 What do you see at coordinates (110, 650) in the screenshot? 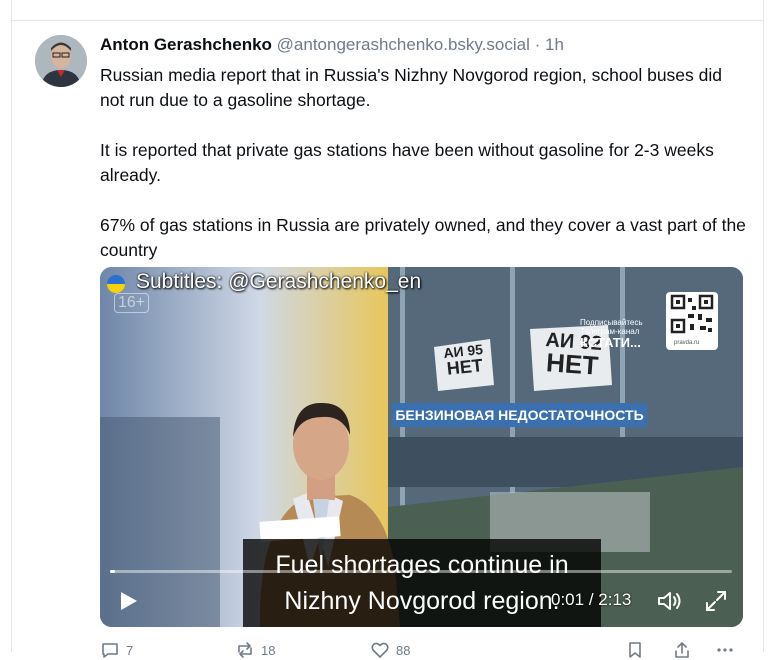
I see `reply-icon` at bounding box center [110, 650].